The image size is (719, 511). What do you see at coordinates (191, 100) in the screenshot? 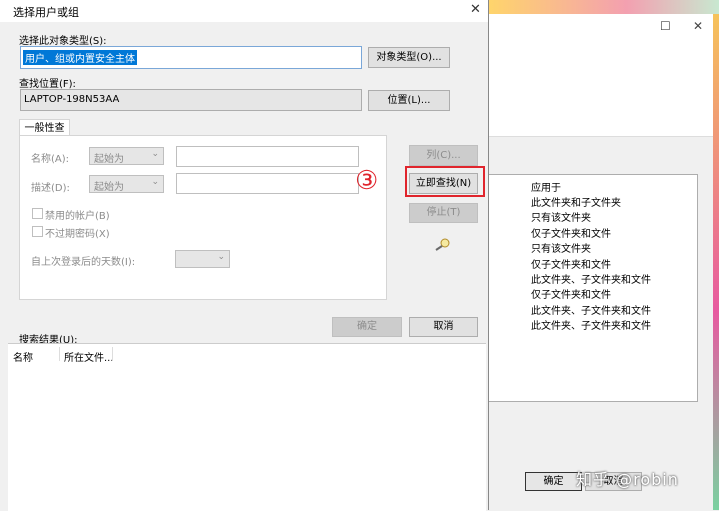
I see `location-field: LAPTOP-198N53AA` at bounding box center [191, 100].